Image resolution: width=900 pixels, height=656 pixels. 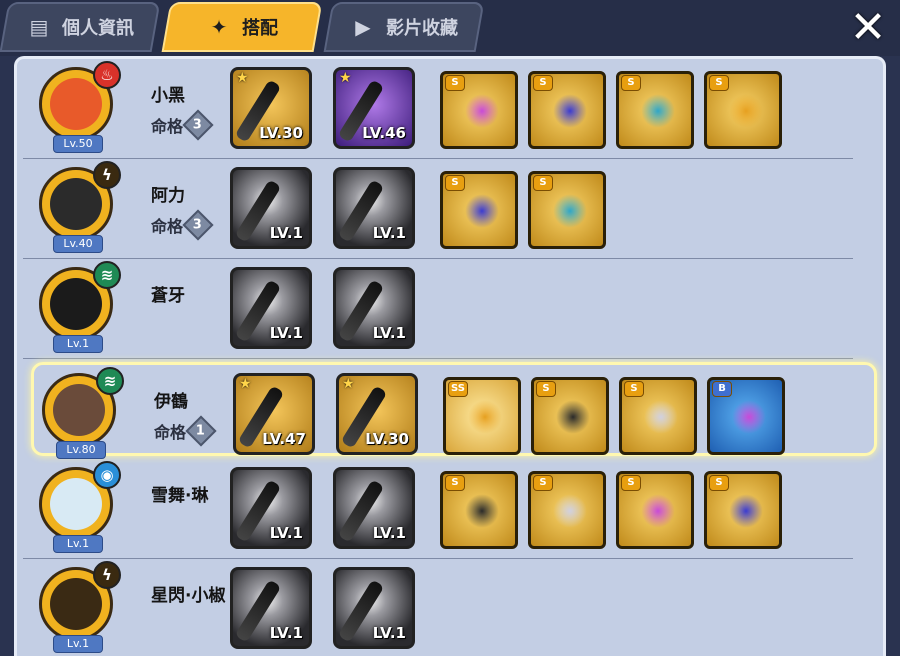 I want to click on close-button: ✕, so click(x=868, y=28).